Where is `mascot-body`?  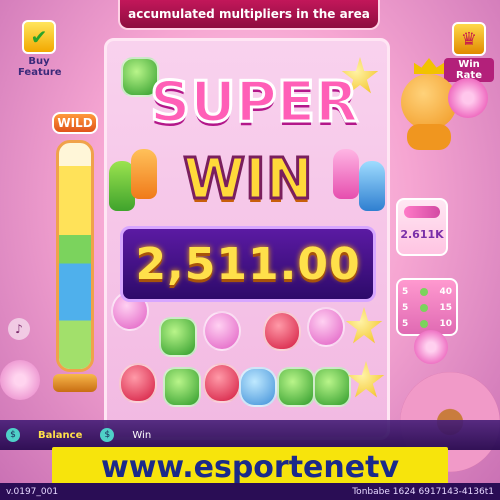
mascot-body is located at coordinates (429, 137).